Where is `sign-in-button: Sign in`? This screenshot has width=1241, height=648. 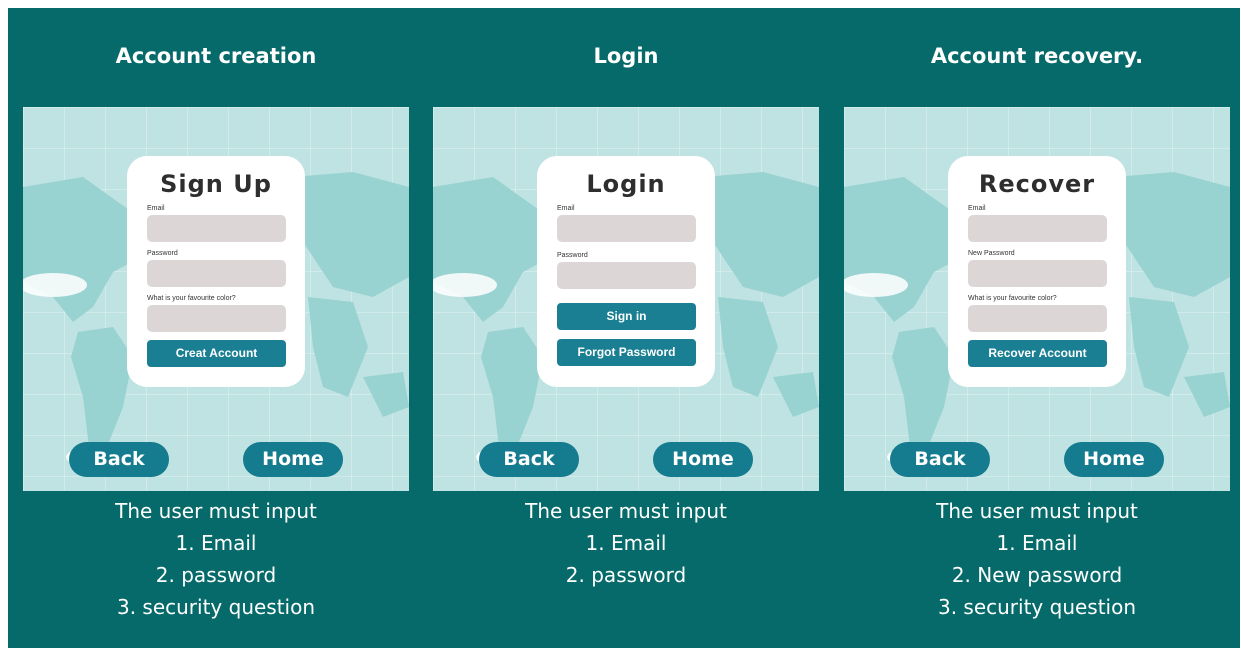 sign-in-button: Sign in is located at coordinates (626, 316).